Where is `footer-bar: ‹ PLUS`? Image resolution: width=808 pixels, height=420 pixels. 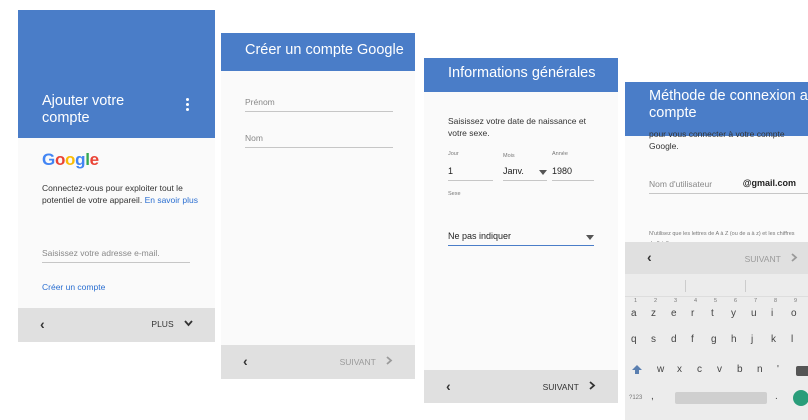 footer-bar: ‹ PLUS is located at coordinates (116, 325).